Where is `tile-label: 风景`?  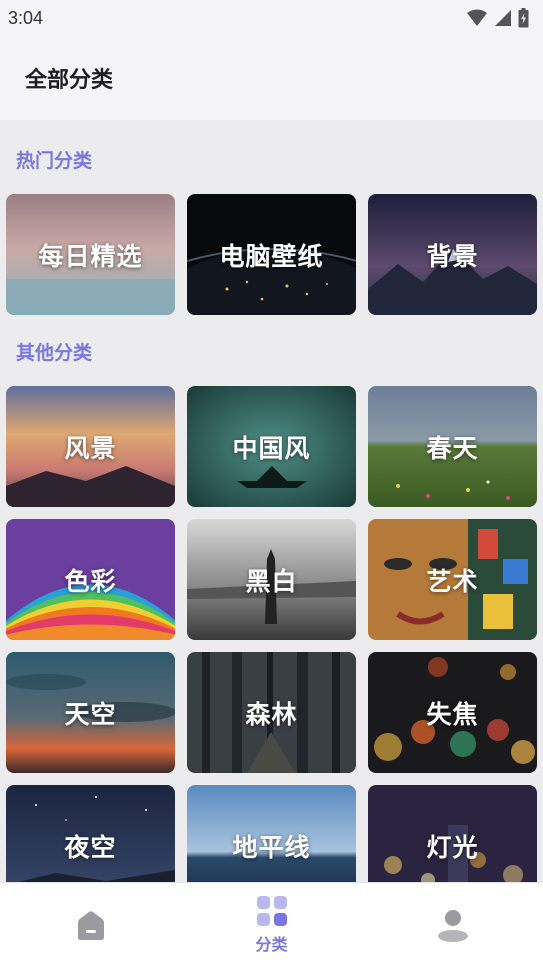
tile-label: 风景 is located at coordinates (90, 448).